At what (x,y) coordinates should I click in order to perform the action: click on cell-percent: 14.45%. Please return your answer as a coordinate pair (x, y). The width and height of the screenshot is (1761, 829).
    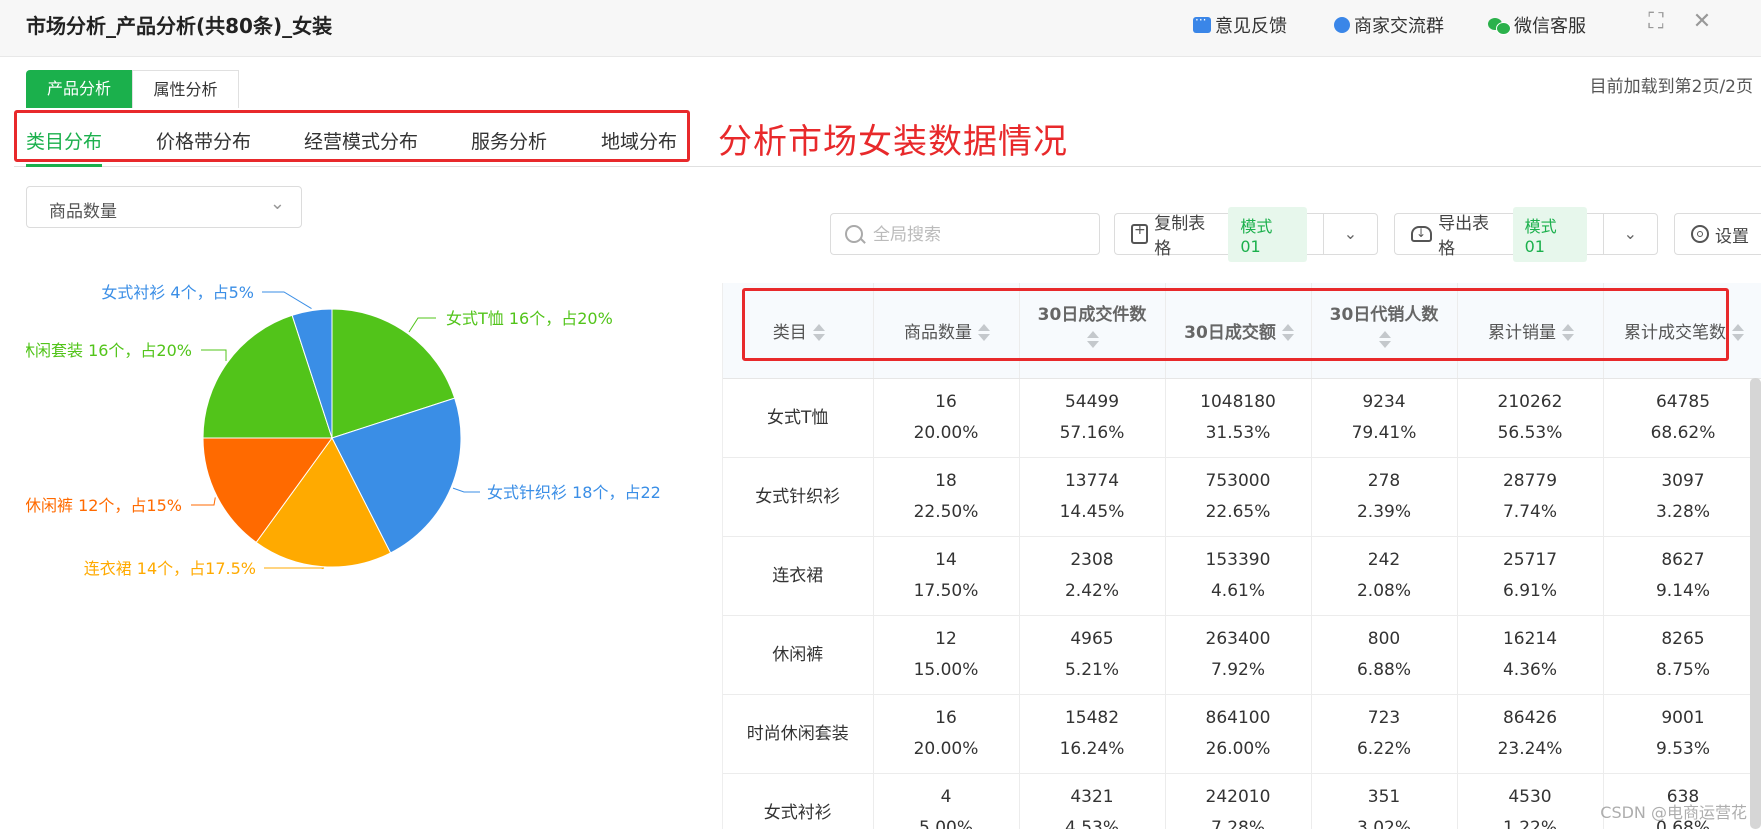
    Looking at the image, I should click on (1092, 512).